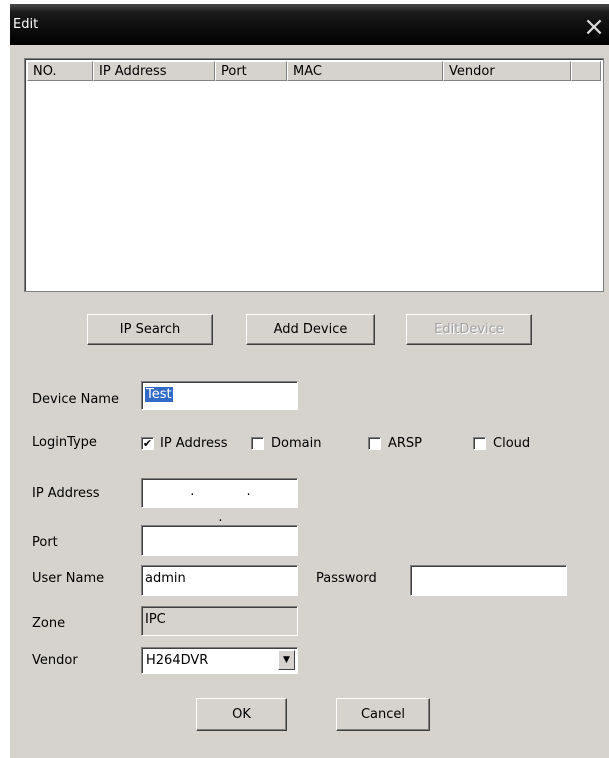 This screenshot has width=609, height=758. I want to click on device-name-label: Device Name, so click(75, 399).